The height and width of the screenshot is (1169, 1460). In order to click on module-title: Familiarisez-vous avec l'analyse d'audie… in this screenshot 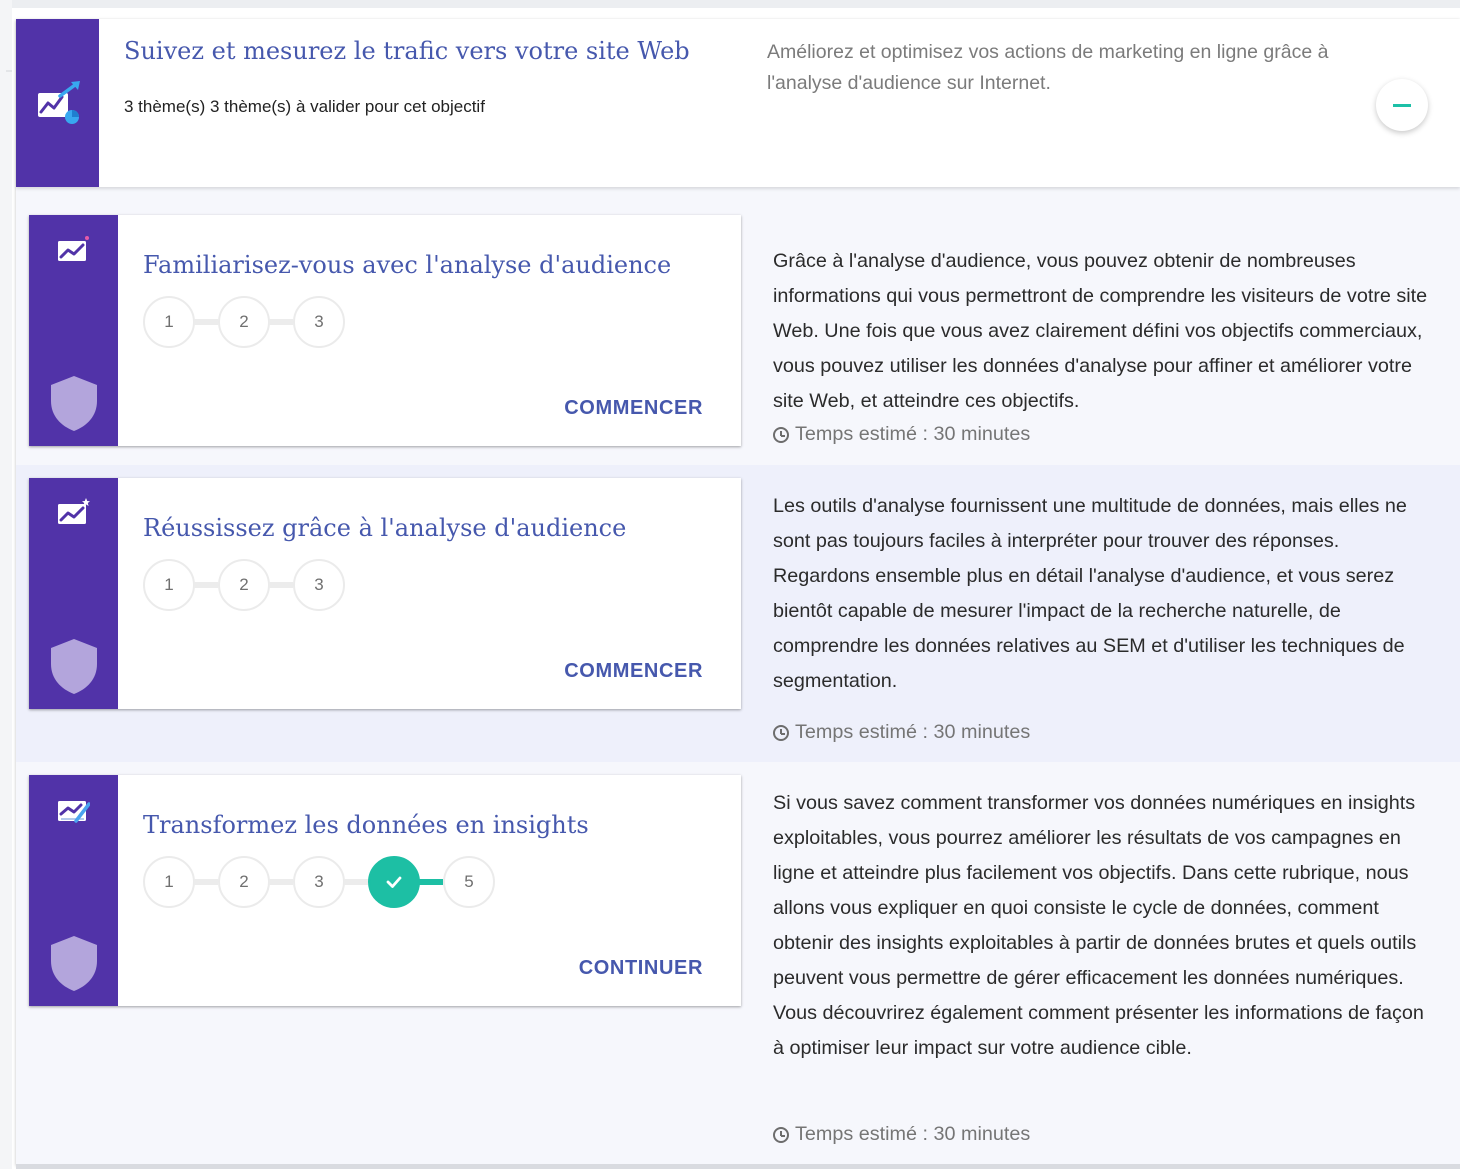, I will do `click(407, 265)`.